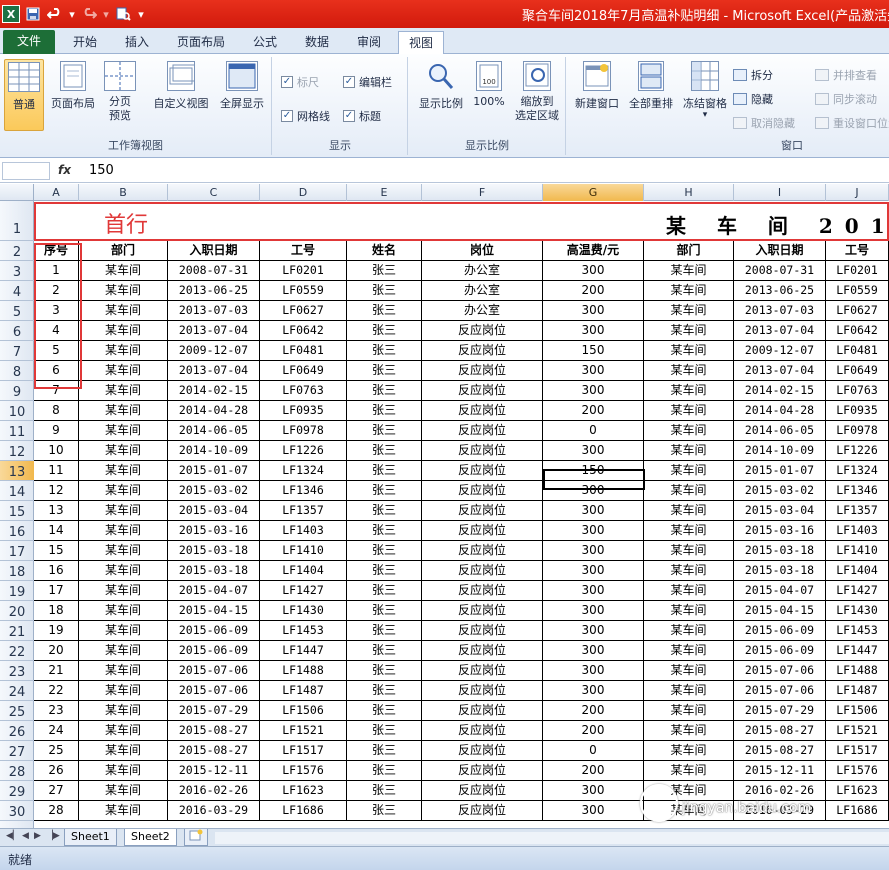 The image size is (889, 870). I want to click on tab-home: 开始, so click(85, 42).